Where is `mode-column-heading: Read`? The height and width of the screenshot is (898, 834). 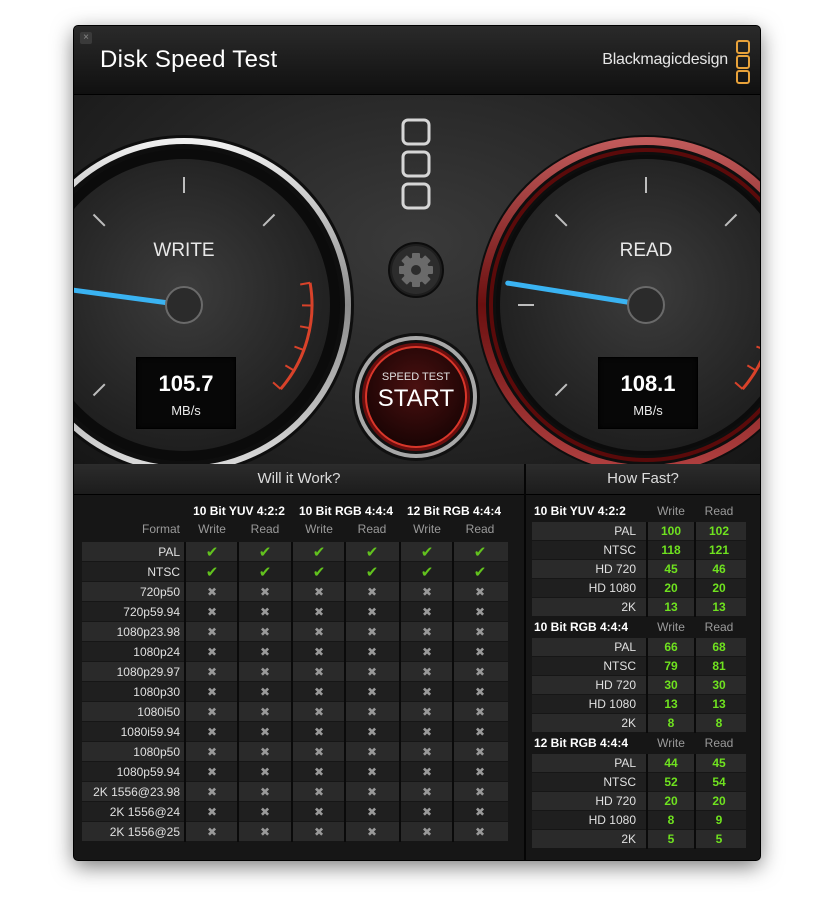 mode-column-heading: Read is located at coordinates (480, 529).